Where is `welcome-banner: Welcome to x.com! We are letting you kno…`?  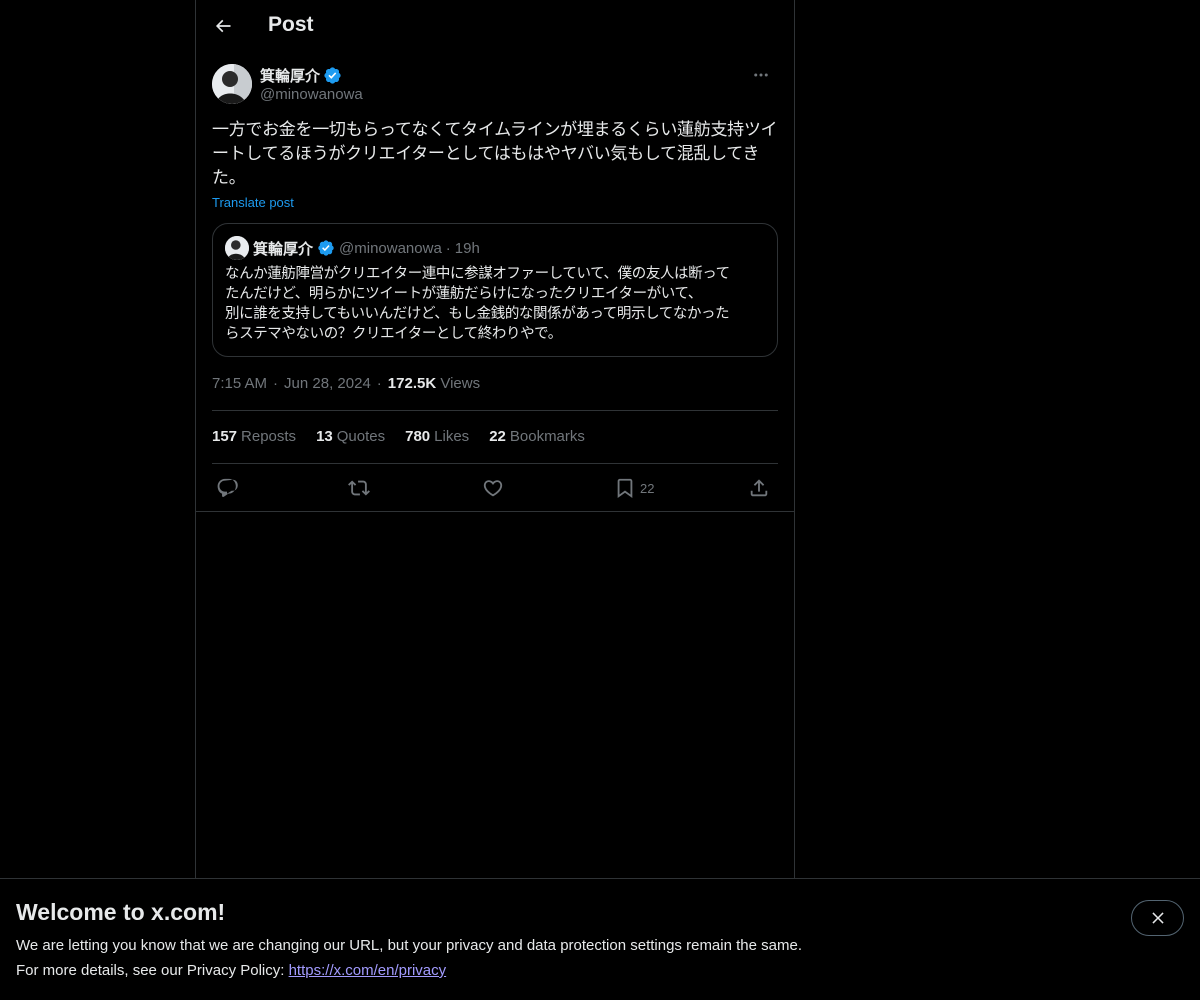 welcome-banner: Welcome to x.com! We are letting you kno… is located at coordinates (600, 939).